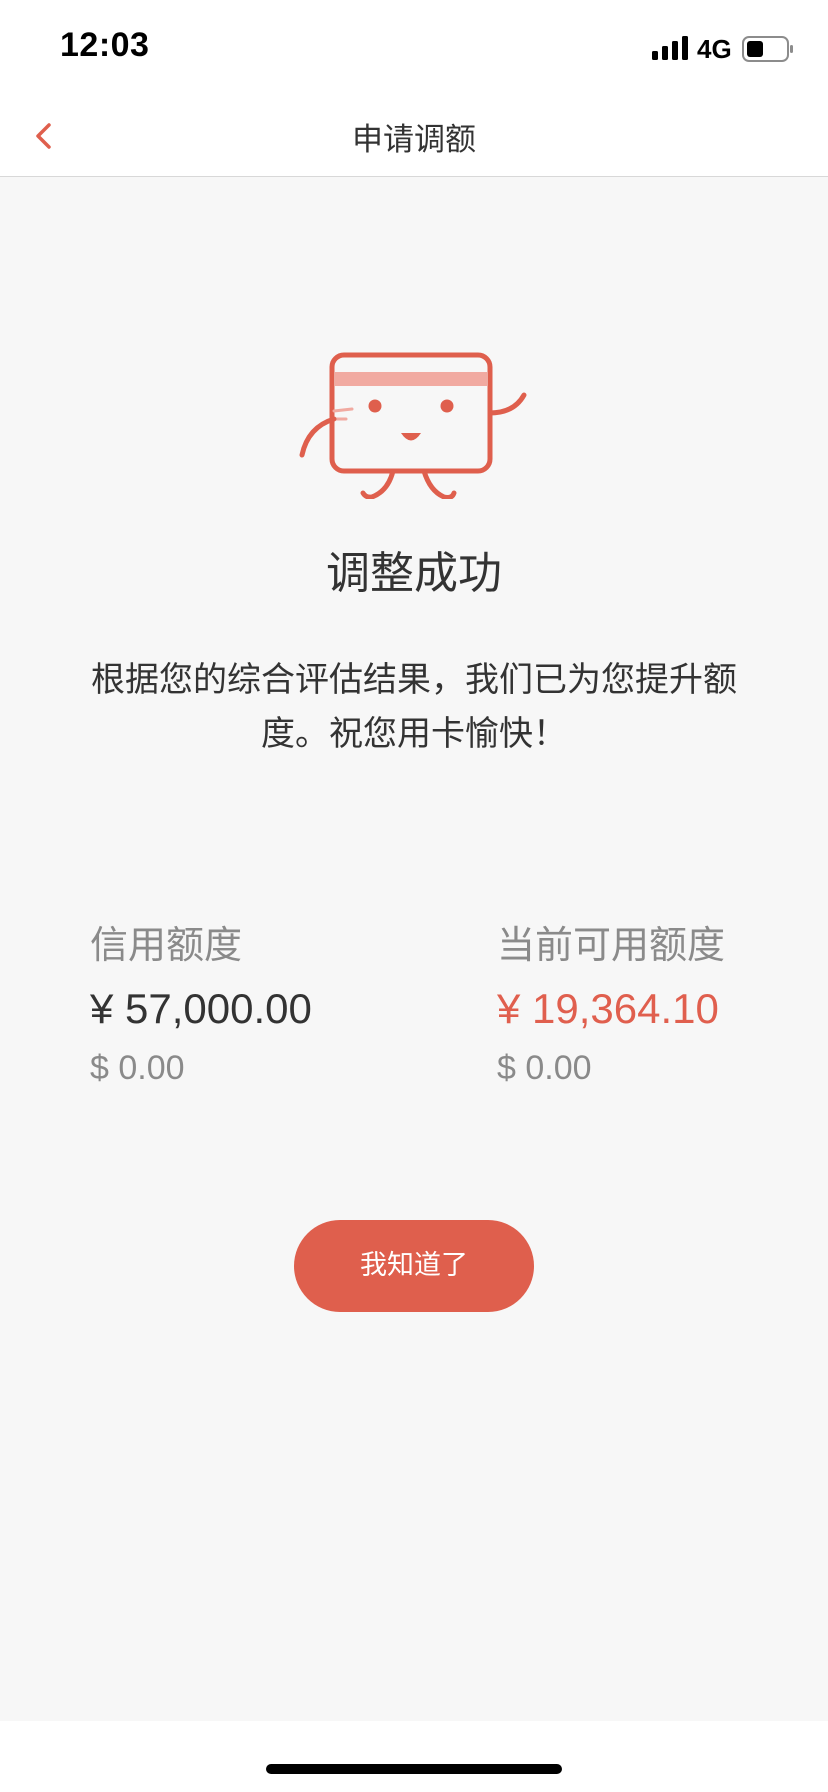 This screenshot has height=1792, width=828. What do you see at coordinates (414, 1266) in the screenshot?
I see `confirm-button: 我知道了` at bounding box center [414, 1266].